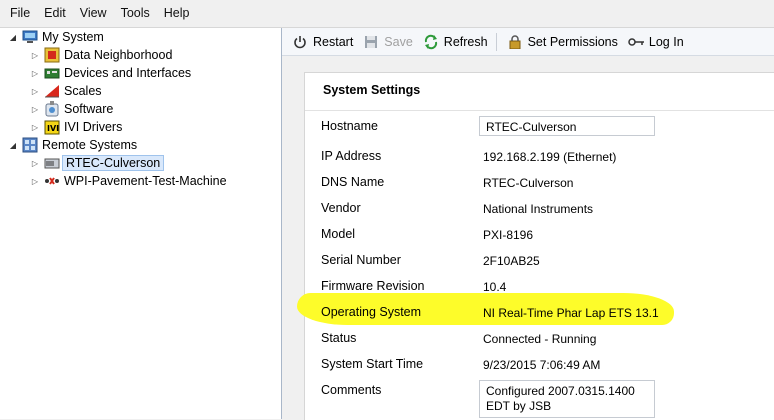  What do you see at coordinates (30, 37) in the screenshot?
I see `computer-icon` at bounding box center [30, 37].